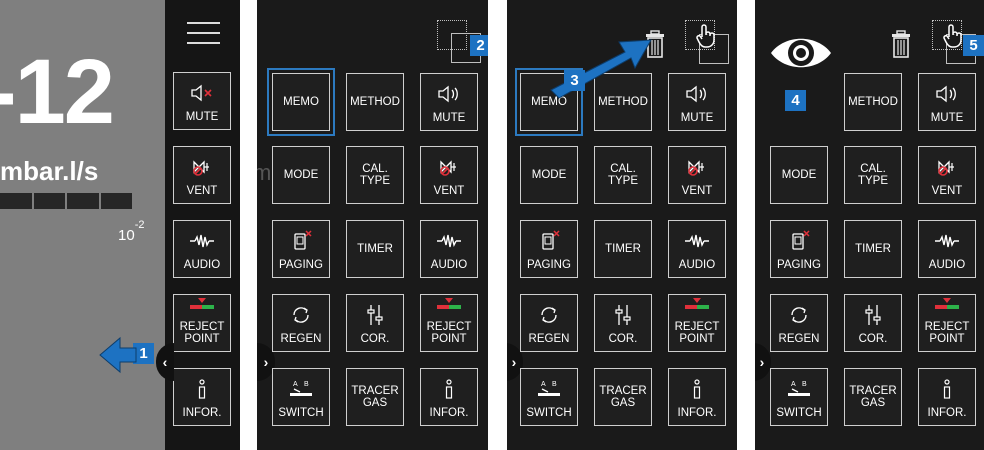 This screenshot has height=450, width=984. What do you see at coordinates (57, 92) in the screenshot?
I see `leak-rate-value: -12` at bounding box center [57, 92].